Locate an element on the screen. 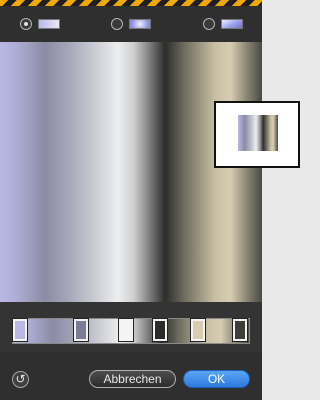 Image resolution: width=320 pixels, height=400 pixels. gradient-type-linear is located at coordinates (41, 25).